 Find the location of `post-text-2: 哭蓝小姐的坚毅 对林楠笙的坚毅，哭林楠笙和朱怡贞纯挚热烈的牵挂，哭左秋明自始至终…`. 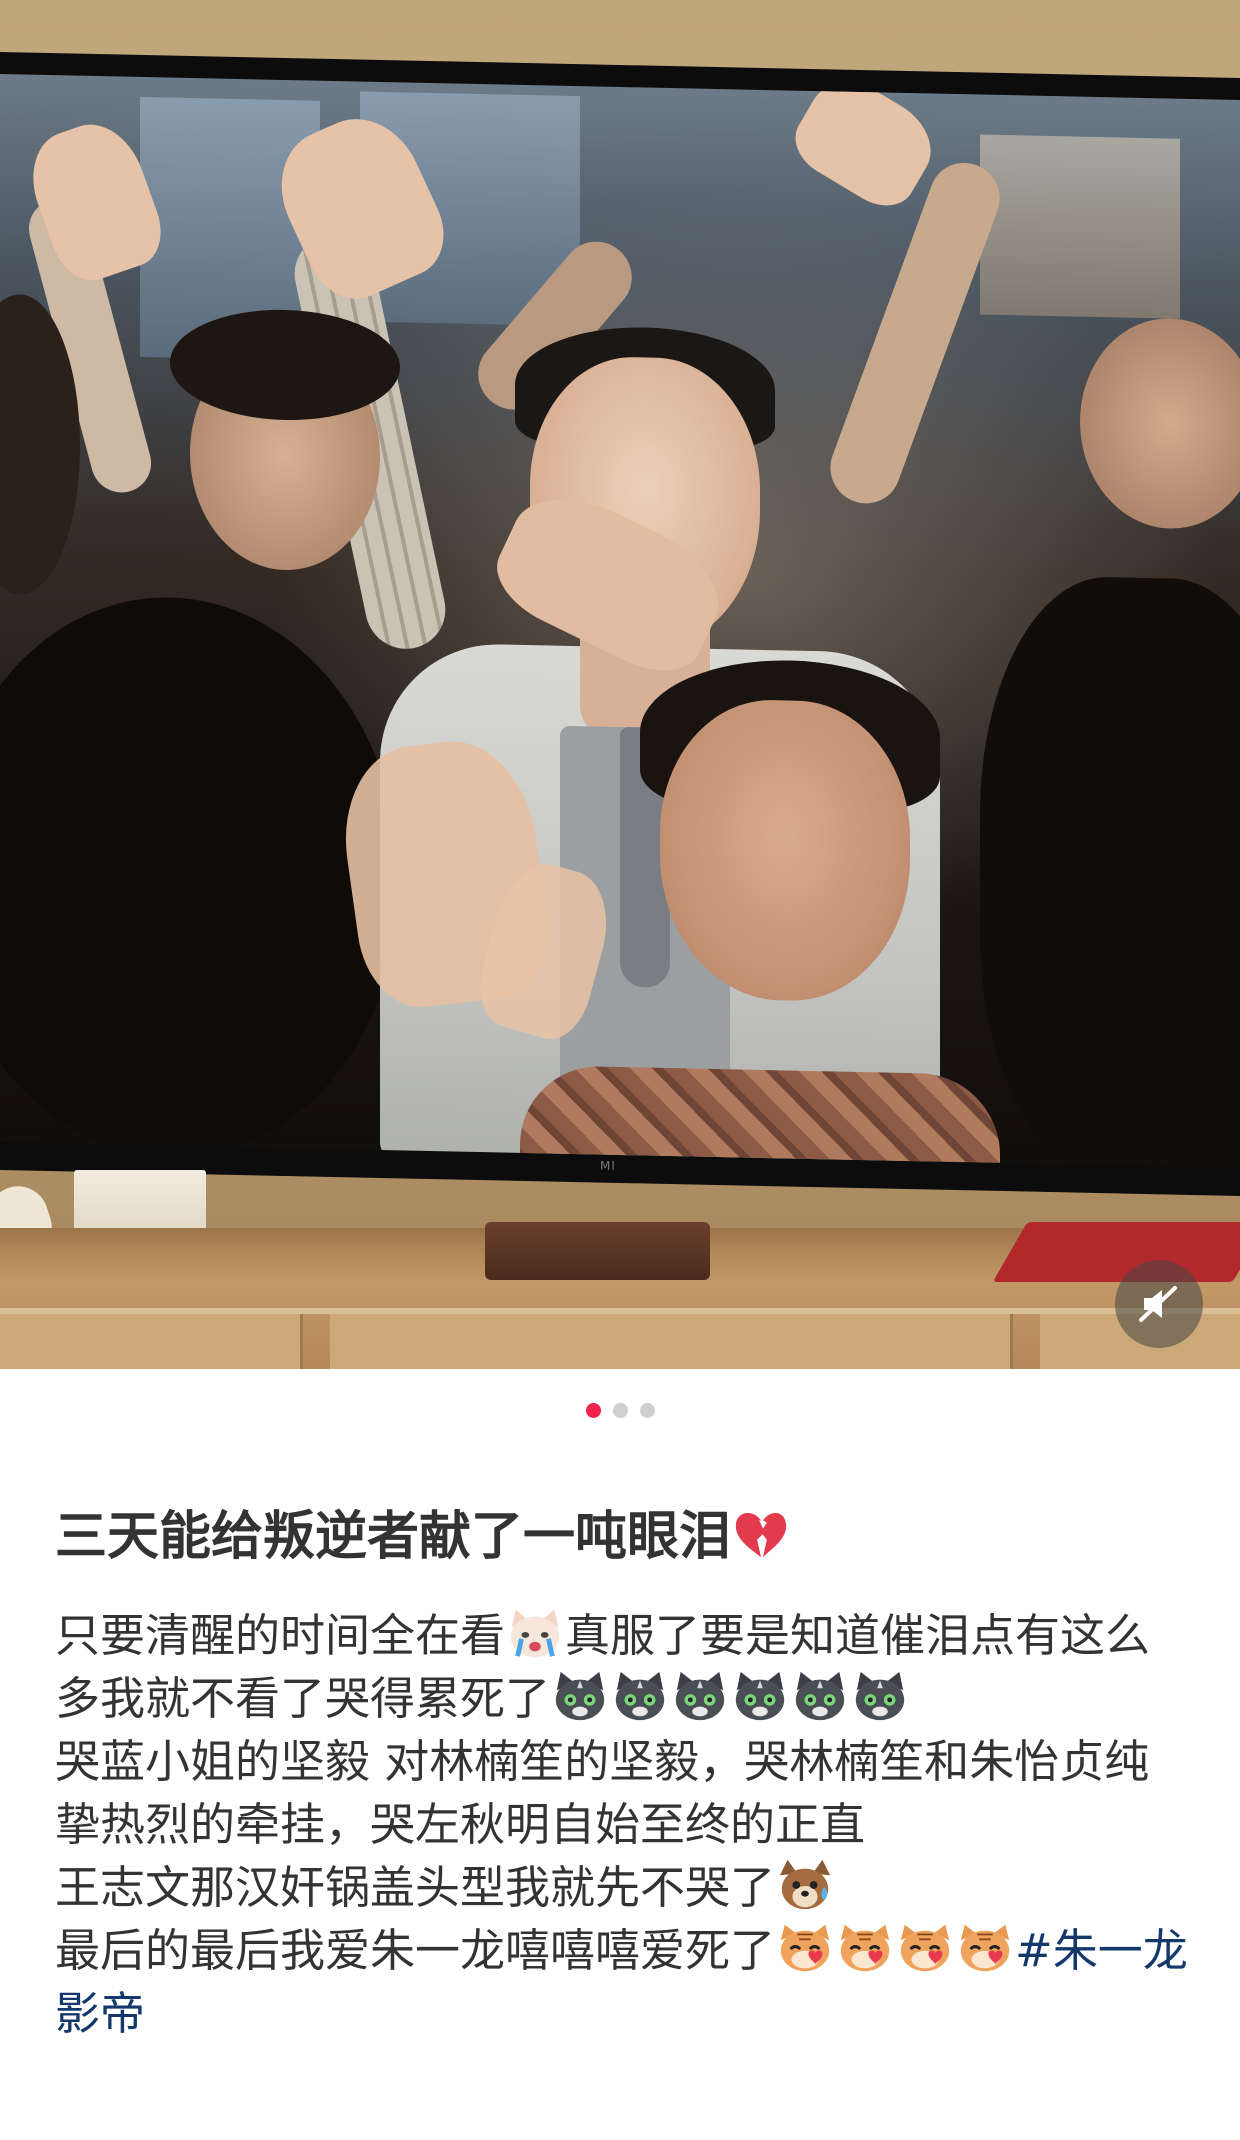

post-text-2: 哭蓝小姐的坚毅 对林楠笙的坚毅，哭林楠笙和朱怡贞纯挚热烈的牵挂，哭左秋明自始至终… is located at coordinates (602, 1793).